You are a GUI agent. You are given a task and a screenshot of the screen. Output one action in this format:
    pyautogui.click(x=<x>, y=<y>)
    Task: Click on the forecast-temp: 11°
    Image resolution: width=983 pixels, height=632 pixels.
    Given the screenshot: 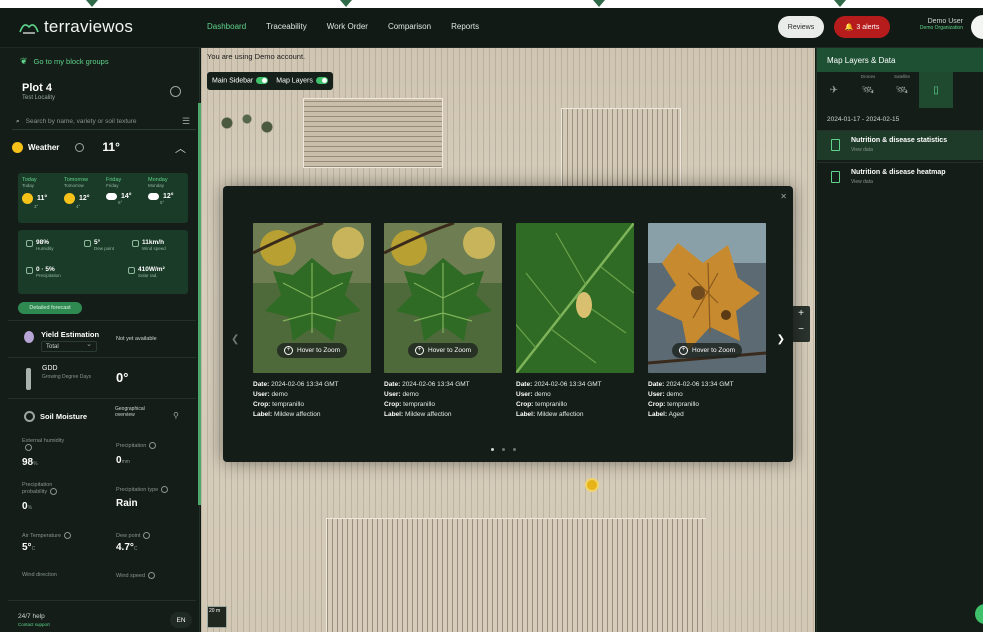 What is the action you would take?
    pyautogui.click(x=42, y=198)
    